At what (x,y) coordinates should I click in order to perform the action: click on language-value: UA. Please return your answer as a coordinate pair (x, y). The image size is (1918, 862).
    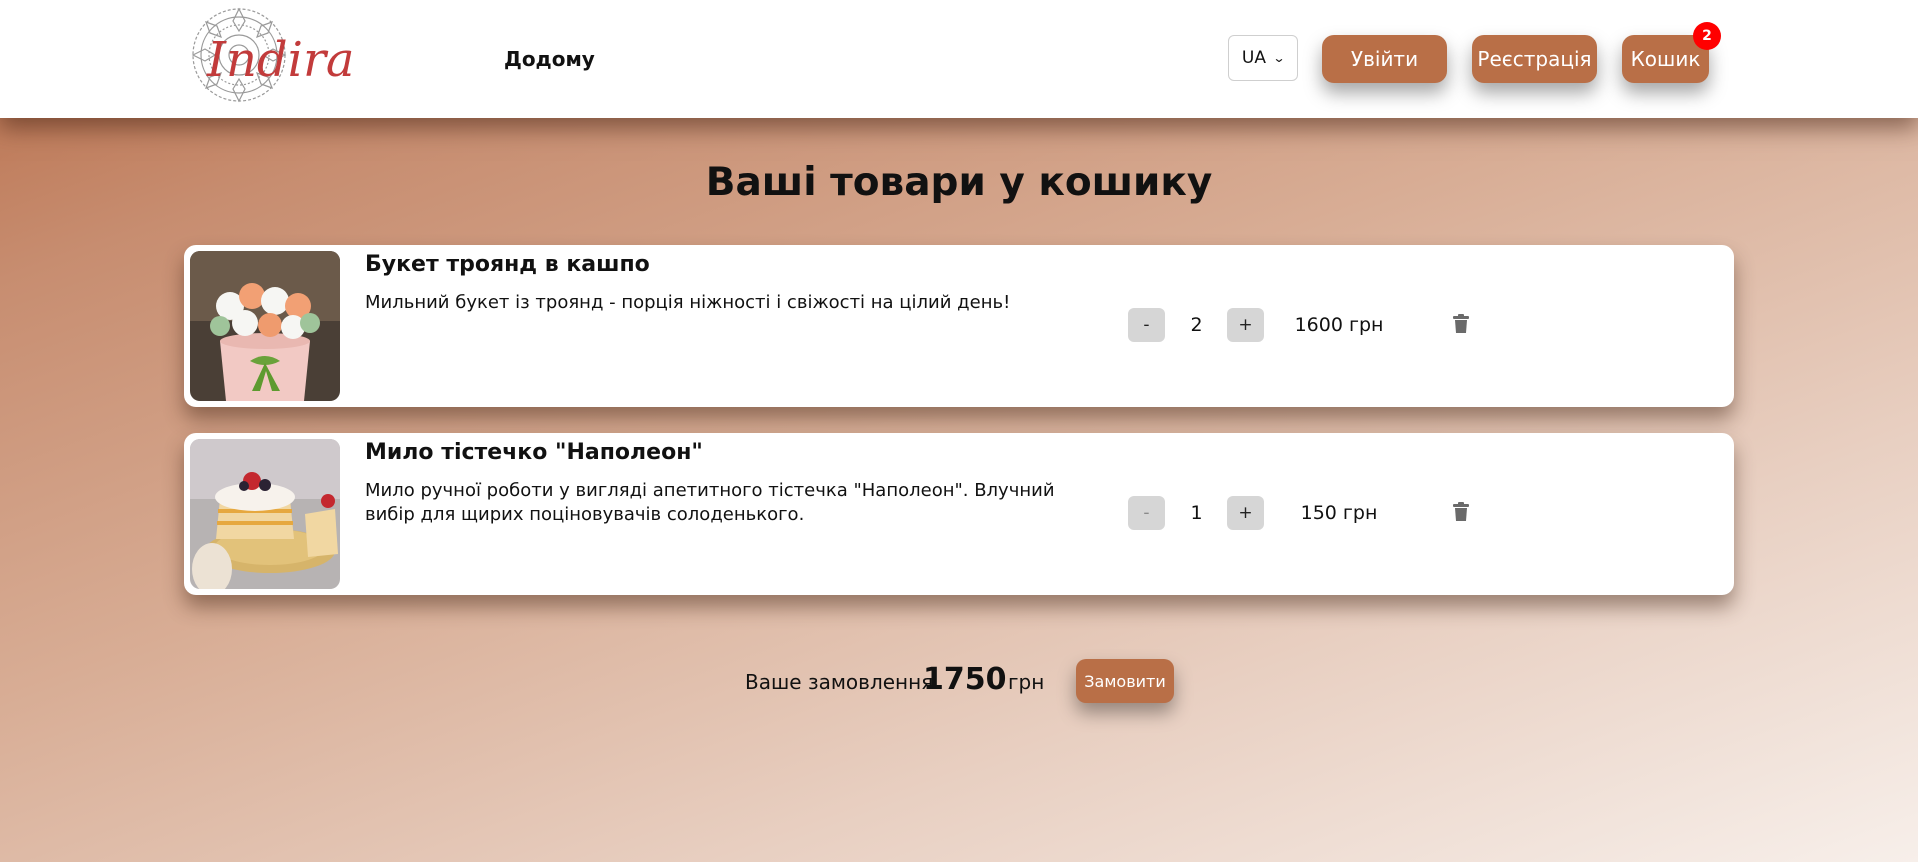
    Looking at the image, I should click on (1253, 58).